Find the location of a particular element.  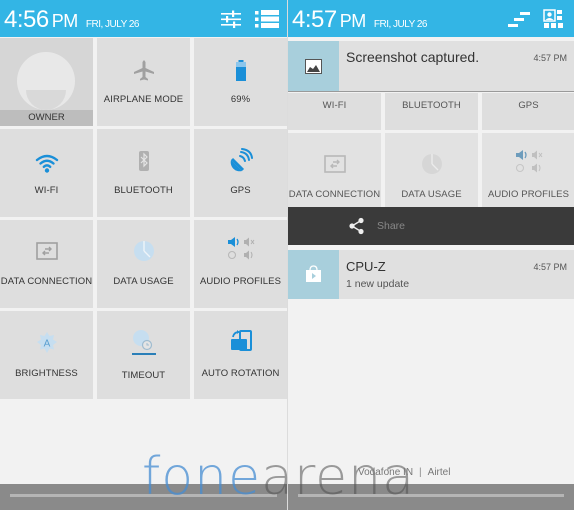

battery-percentage: 69% is located at coordinates (240, 99).